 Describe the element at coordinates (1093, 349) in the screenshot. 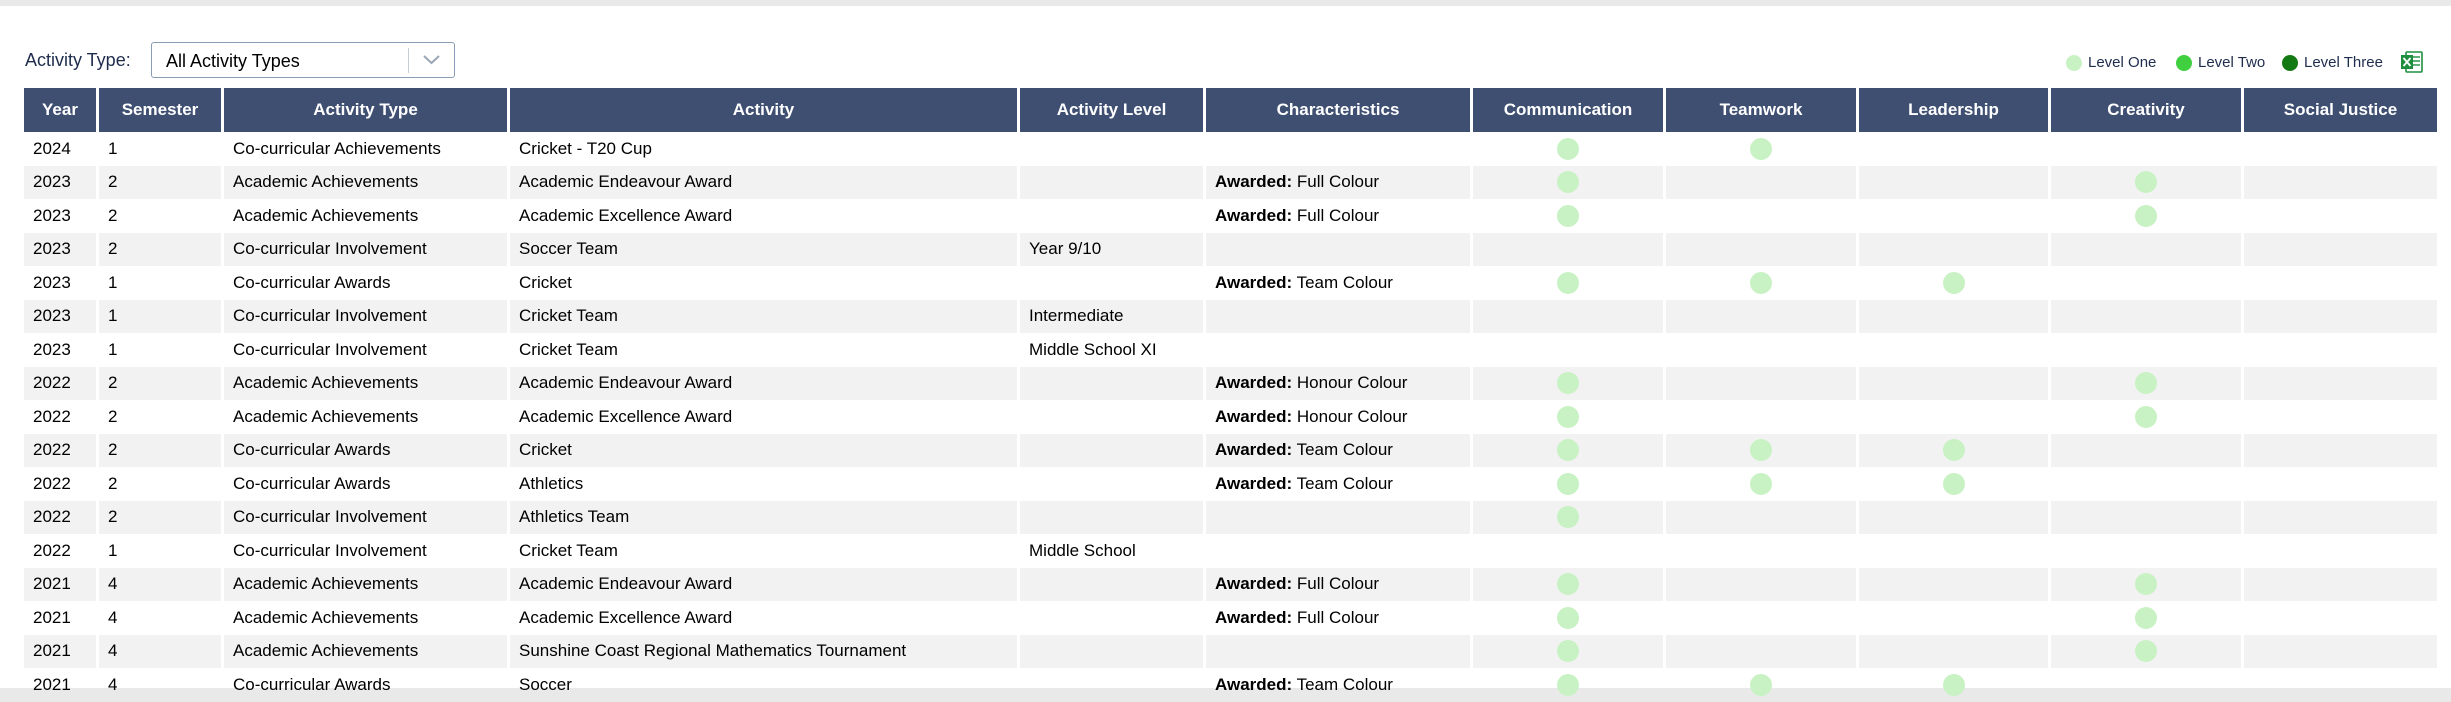

I see `cell-activity-level: Middle School XI` at that location.